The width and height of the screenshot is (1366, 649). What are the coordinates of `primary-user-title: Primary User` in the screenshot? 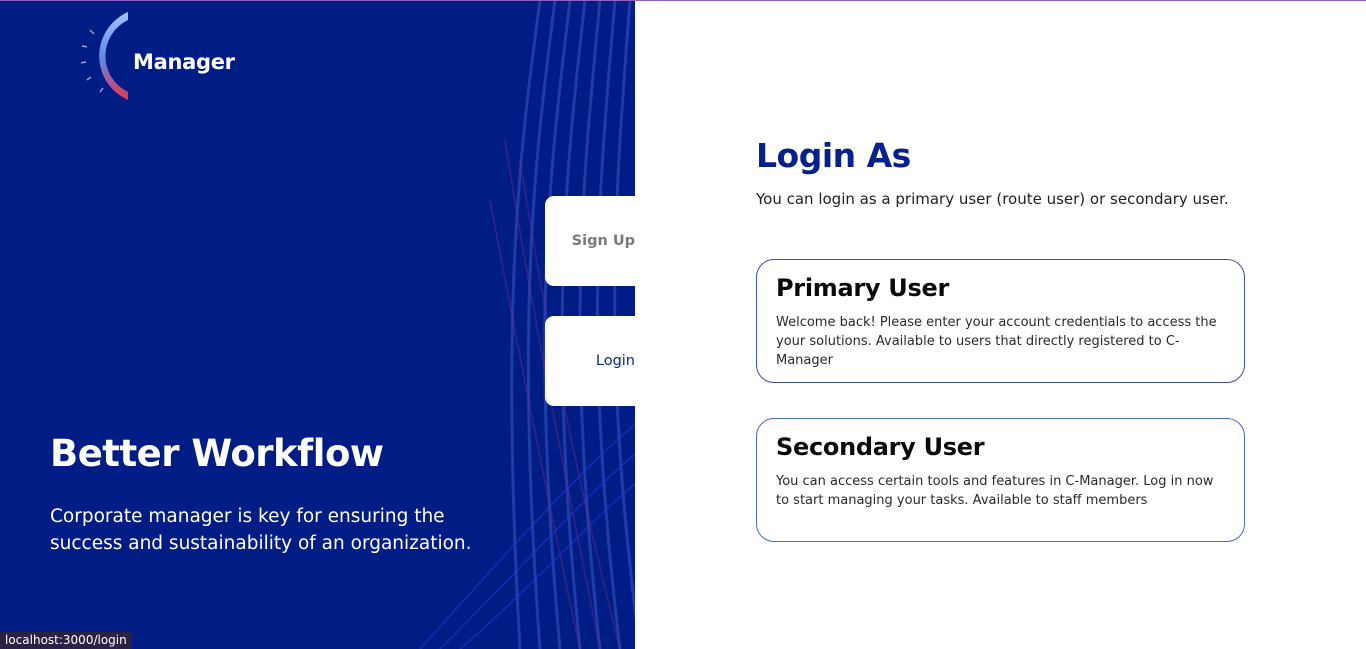 It's located at (862, 288).